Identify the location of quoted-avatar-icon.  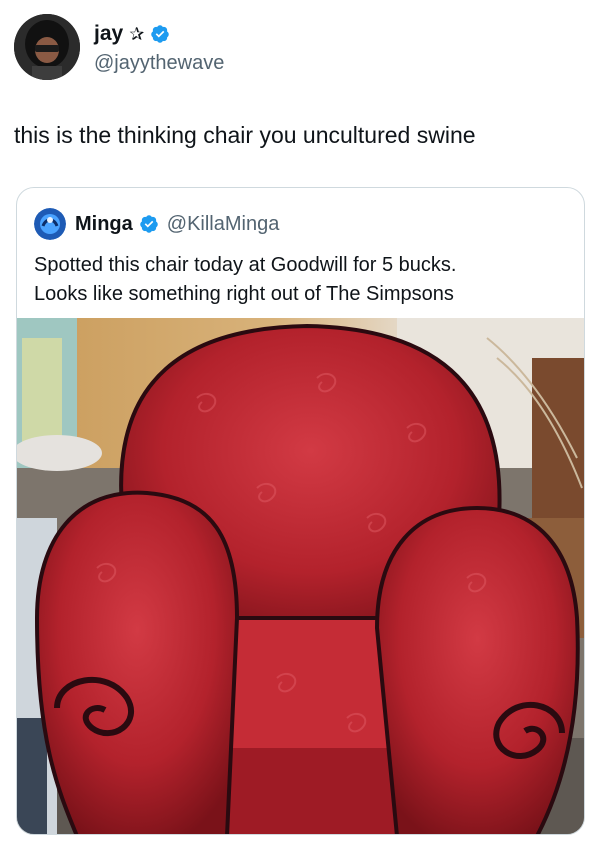
(50, 224).